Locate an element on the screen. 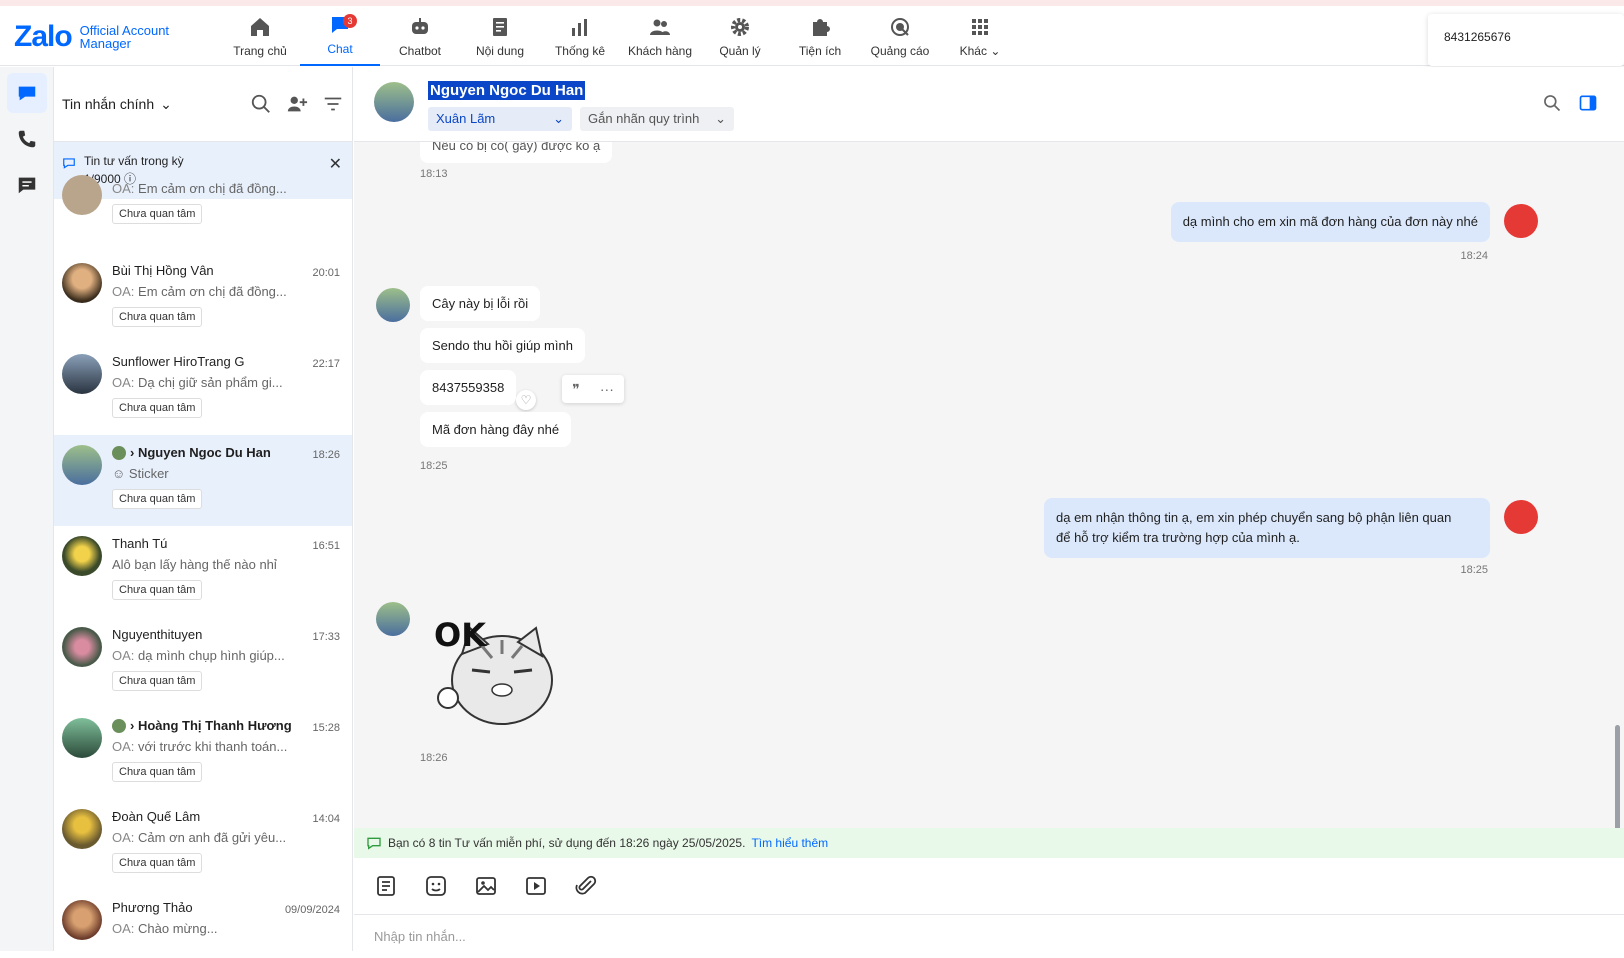 This screenshot has width=1624, height=958. add-user-icon is located at coordinates (297, 104).